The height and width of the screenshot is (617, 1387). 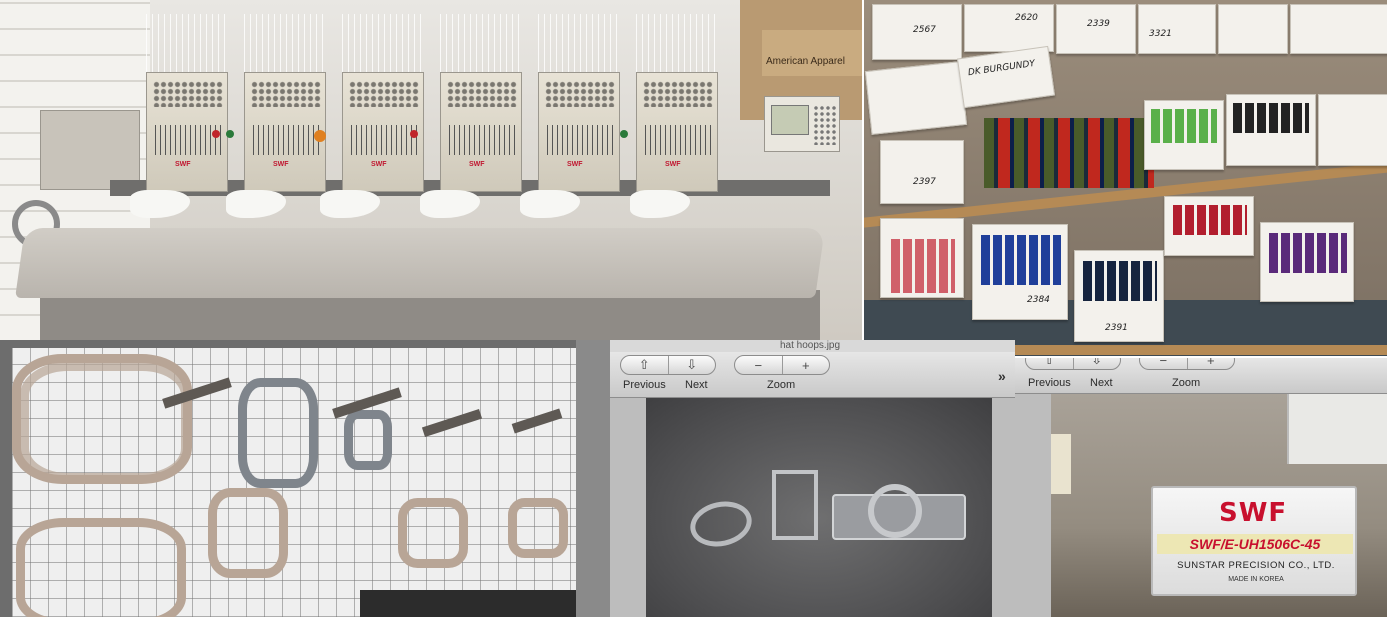 I want to click on machine-table, so click(x=420, y=263).